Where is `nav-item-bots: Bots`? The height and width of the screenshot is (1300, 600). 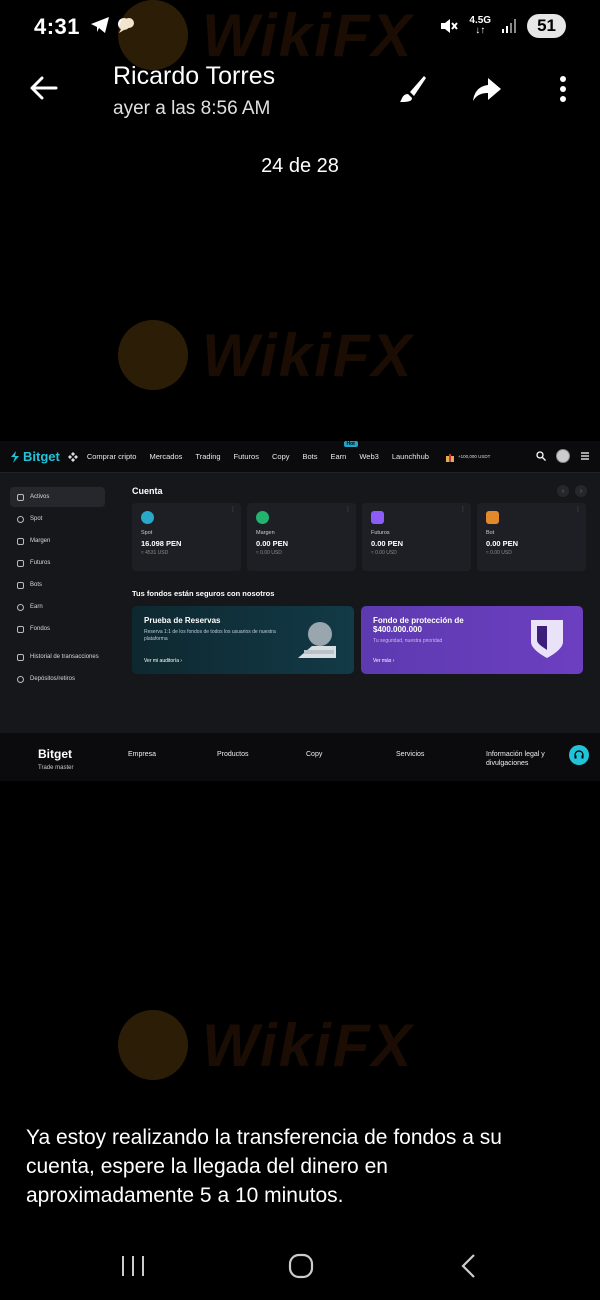 nav-item-bots: Bots is located at coordinates (310, 456).